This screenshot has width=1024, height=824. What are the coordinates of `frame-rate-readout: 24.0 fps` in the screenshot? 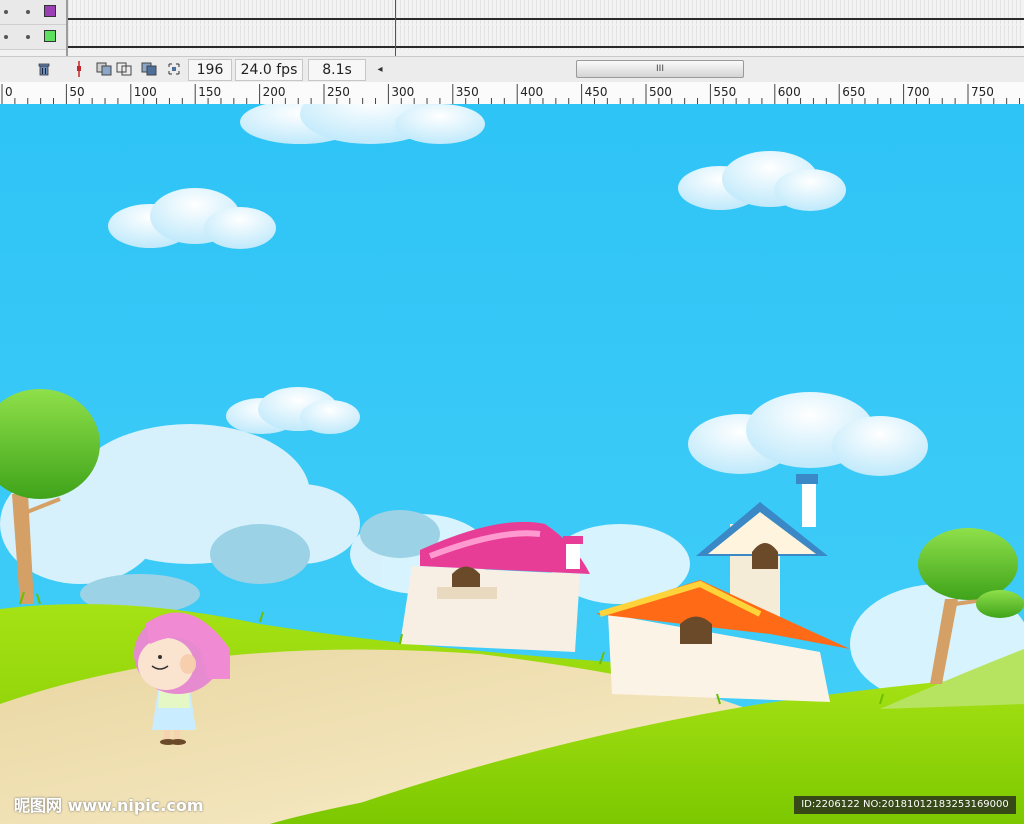 It's located at (269, 70).